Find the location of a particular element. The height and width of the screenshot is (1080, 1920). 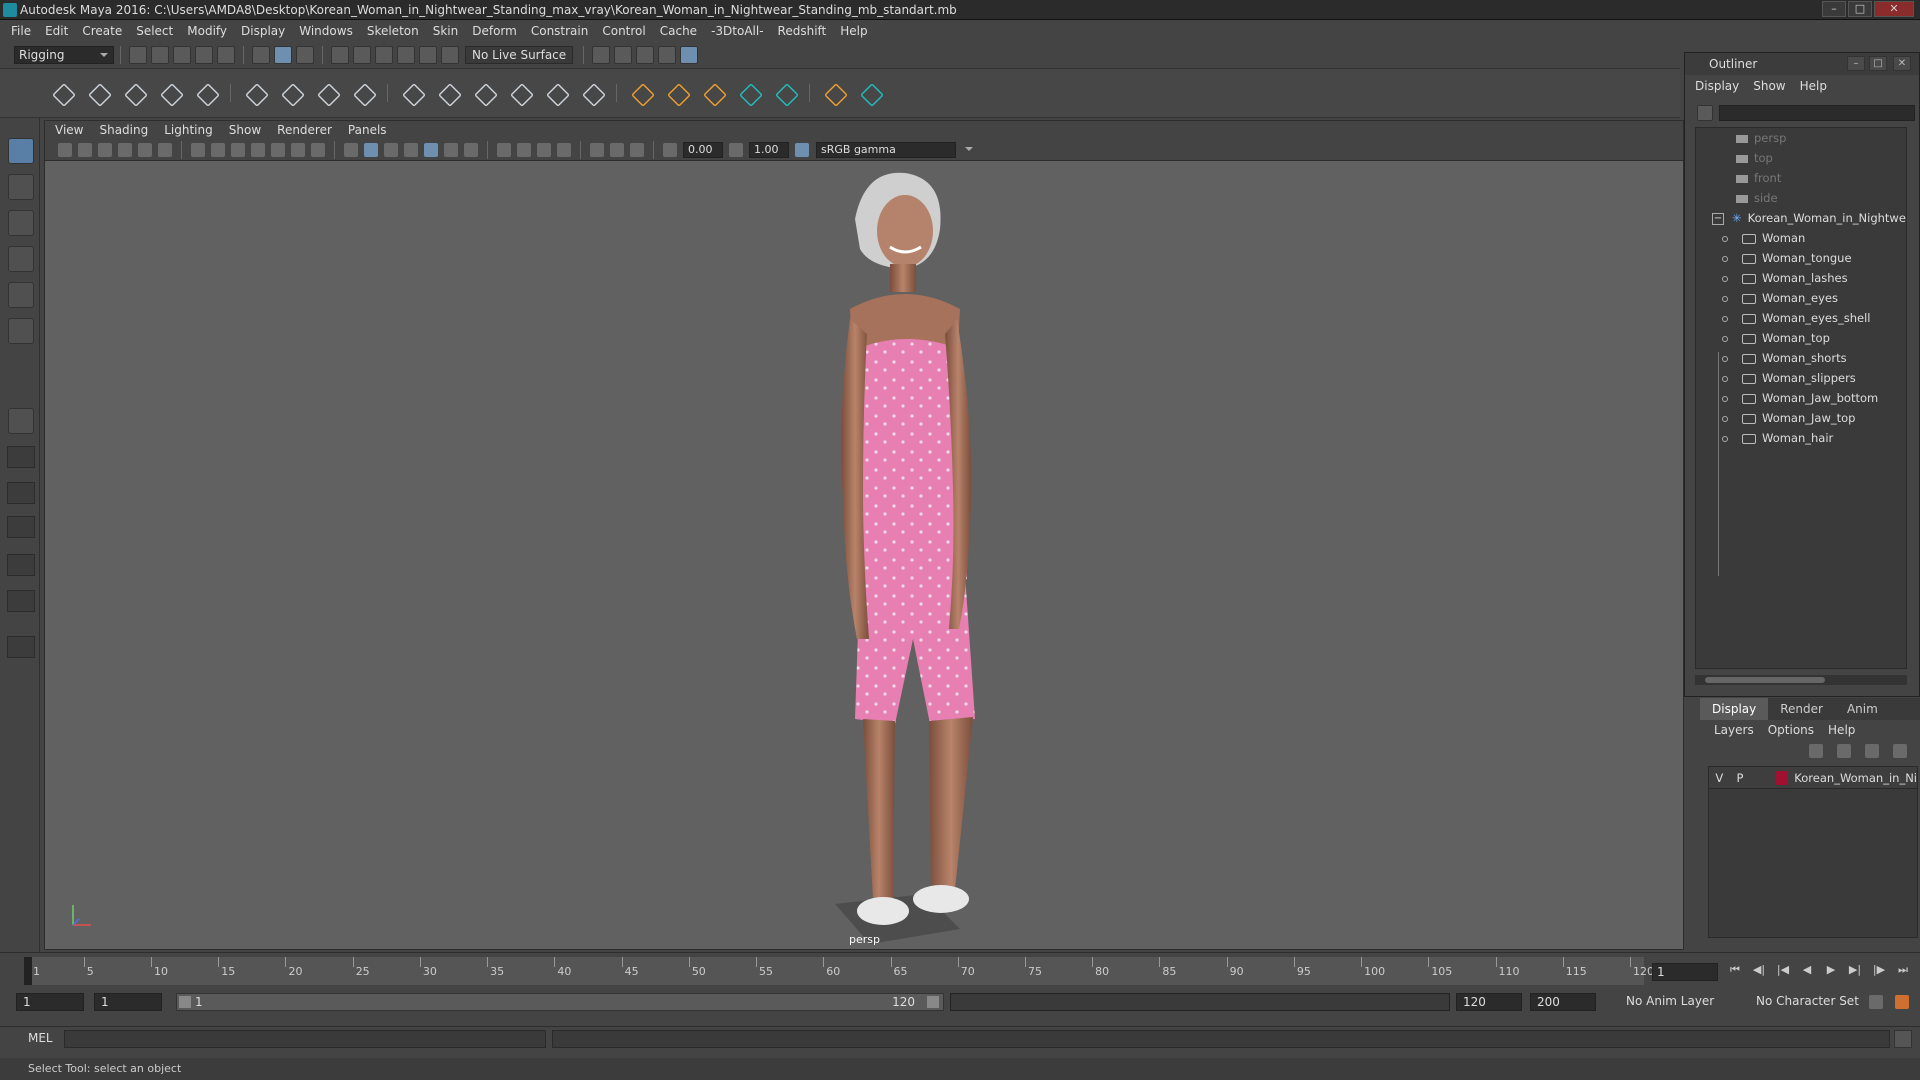

default-lighting-icon is located at coordinates (391, 149).